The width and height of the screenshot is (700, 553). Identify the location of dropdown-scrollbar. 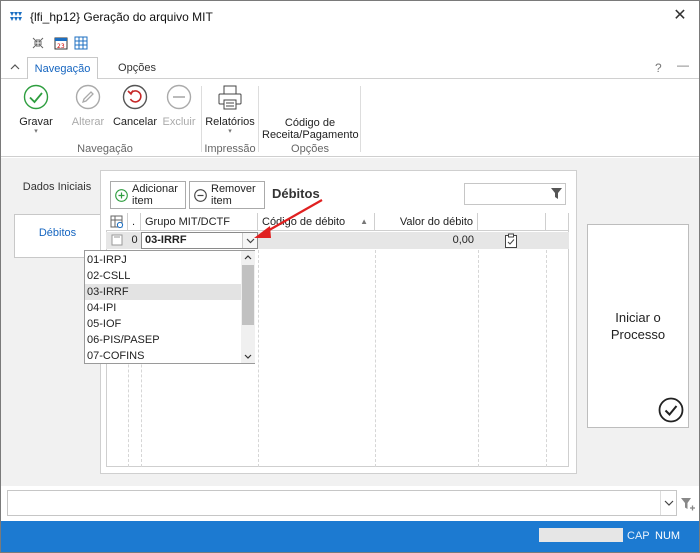
(248, 307).